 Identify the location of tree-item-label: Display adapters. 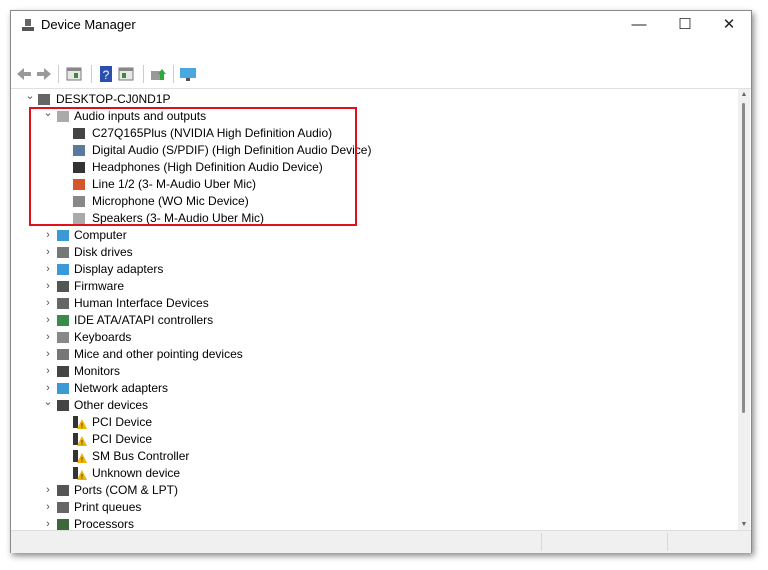
(119, 269).